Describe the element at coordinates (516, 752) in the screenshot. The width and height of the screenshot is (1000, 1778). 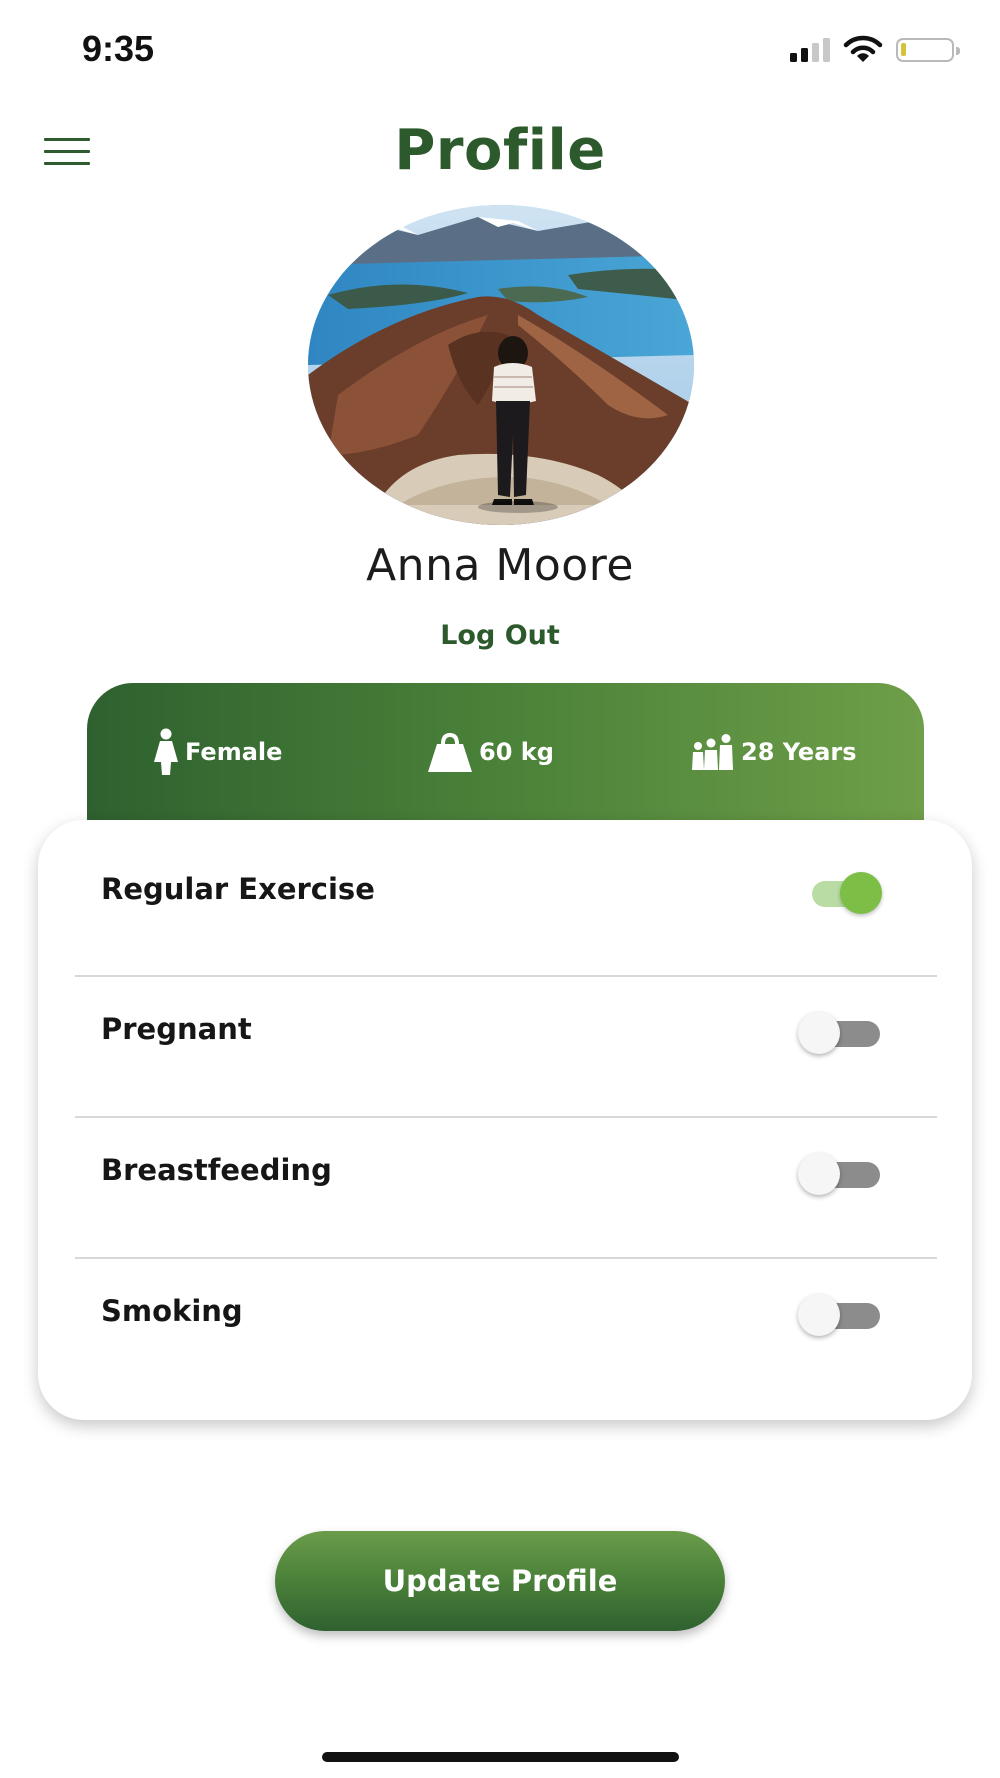
I see `stat-weight-label: 60 kg` at that location.